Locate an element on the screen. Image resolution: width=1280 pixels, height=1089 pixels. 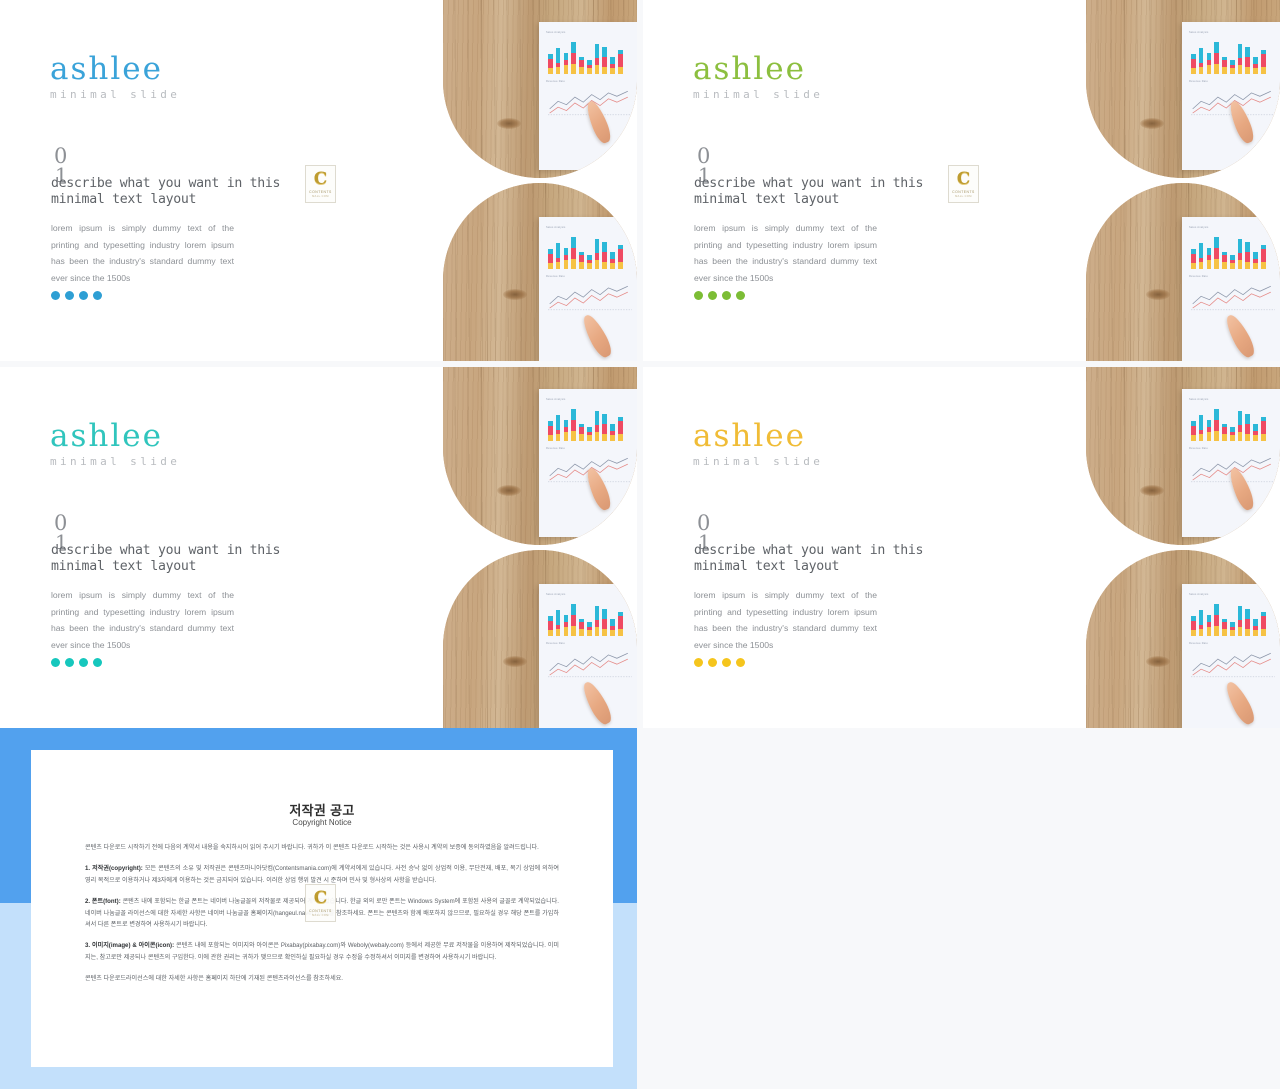
slide-brand-subtitle: minimal slide is located at coordinates (758, 94).